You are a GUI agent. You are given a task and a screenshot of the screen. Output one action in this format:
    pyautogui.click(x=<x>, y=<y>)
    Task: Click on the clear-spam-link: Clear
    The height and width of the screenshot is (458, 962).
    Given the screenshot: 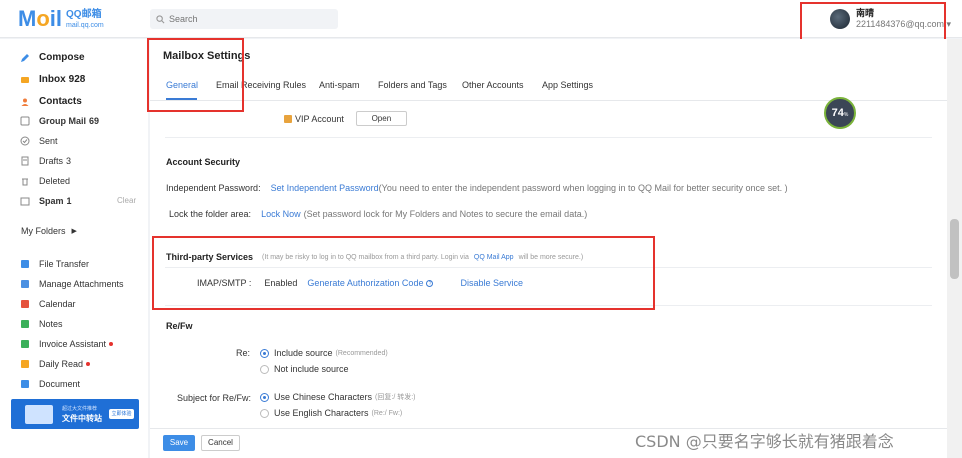 What is the action you would take?
    pyautogui.click(x=126, y=200)
    